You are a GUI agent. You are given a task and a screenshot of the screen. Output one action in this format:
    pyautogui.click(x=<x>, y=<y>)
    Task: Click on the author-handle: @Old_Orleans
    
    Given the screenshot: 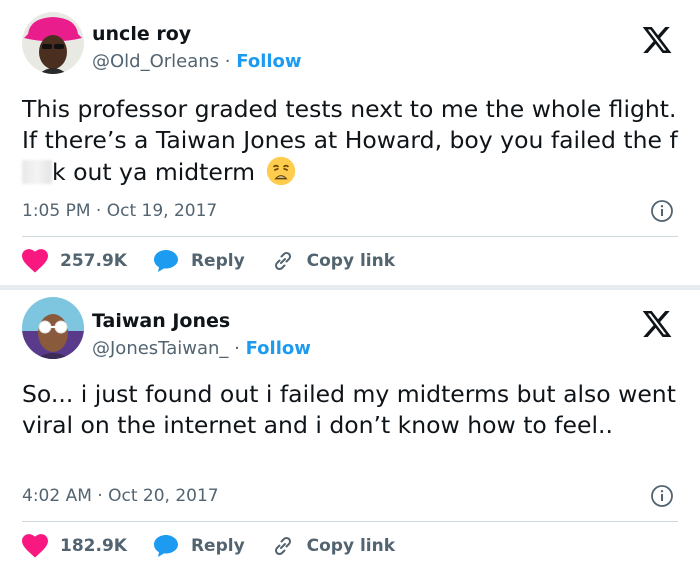 What is the action you would take?
    pyautogui.click(x=155, y=61)
    